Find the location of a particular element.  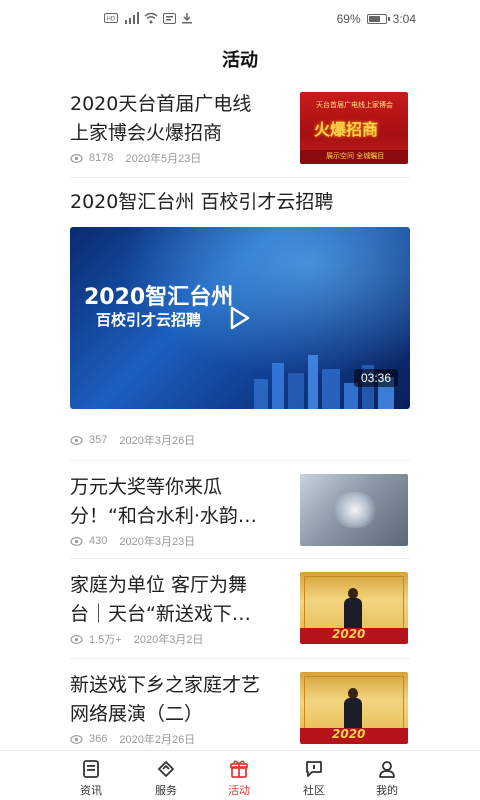

page-header: 活动 is located at coordinates (240, 59).